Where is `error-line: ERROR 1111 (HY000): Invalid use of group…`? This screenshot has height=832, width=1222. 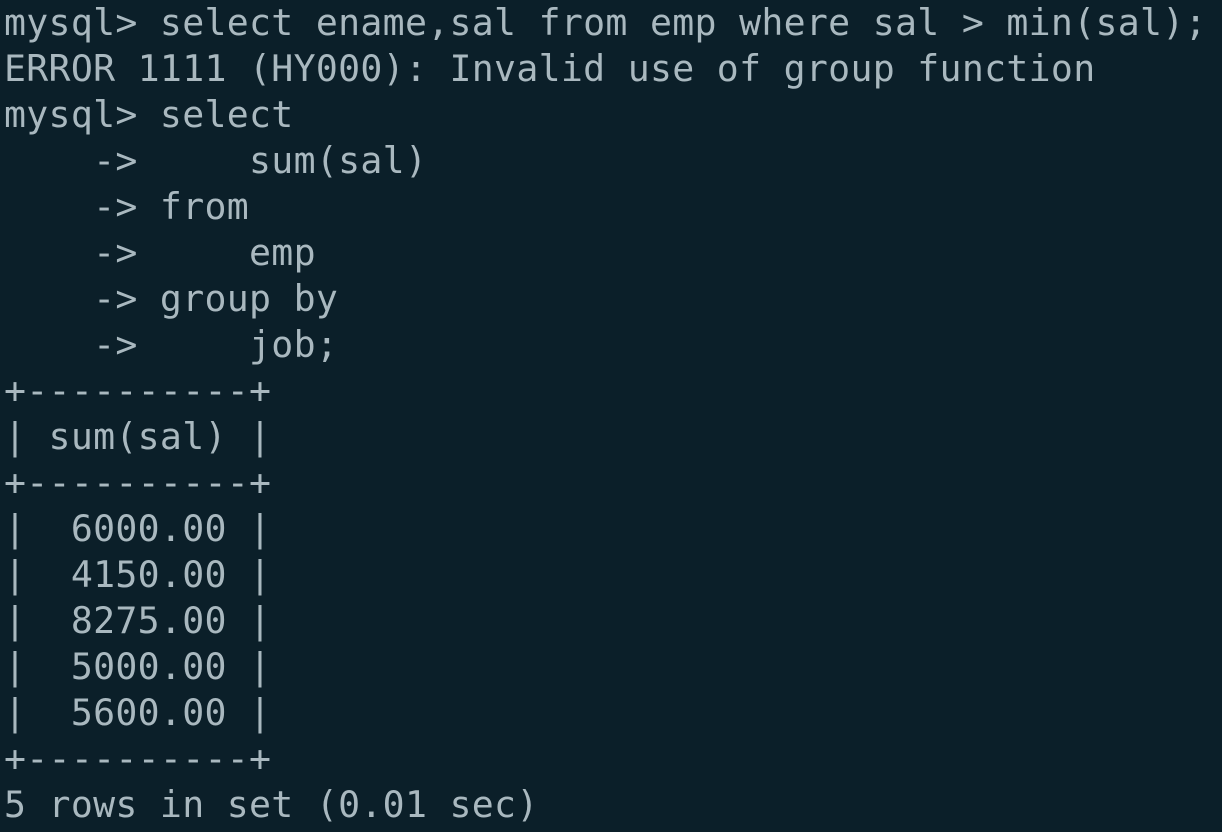
error-line: ERROR 1111 (HY000): Invalid use of group… is located at coordinates (550, 68).